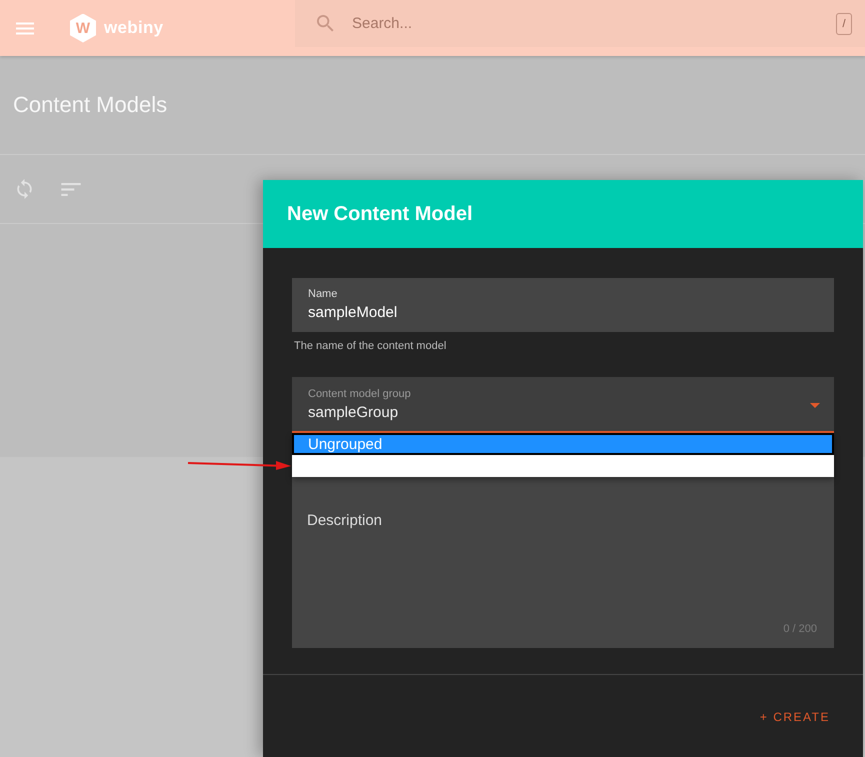 The height and width of the screenshot is (757, 865). Describe the element at coordinates (325, 23) in the screenshot. I see `search-icon` at that location.